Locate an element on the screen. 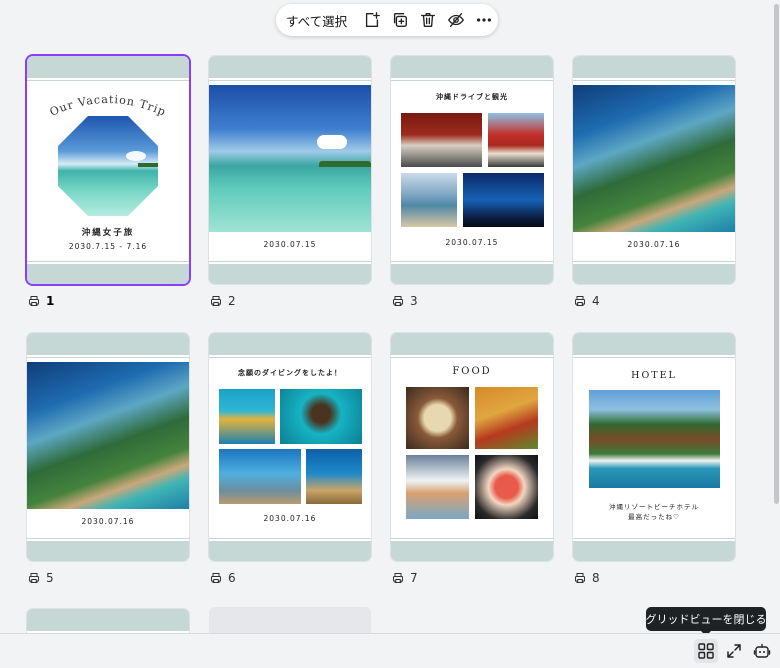 This screenshot has height=668, width=780. grid-view-icon is located at coordinates (706, 651).